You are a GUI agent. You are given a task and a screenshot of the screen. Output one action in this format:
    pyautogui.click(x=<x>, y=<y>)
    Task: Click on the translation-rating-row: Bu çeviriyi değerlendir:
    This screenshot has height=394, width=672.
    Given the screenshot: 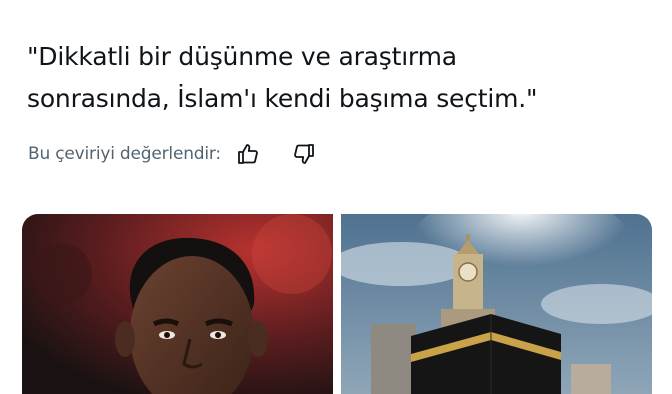 What is the action you would take?
    pyautogui.click(x=173, y=154)
    